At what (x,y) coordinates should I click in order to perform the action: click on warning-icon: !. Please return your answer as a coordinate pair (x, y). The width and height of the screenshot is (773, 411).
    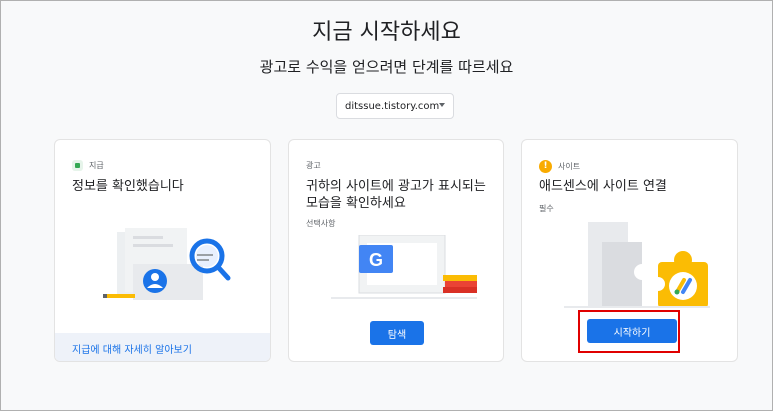
    Looking at the image, I should click on (545, 166).